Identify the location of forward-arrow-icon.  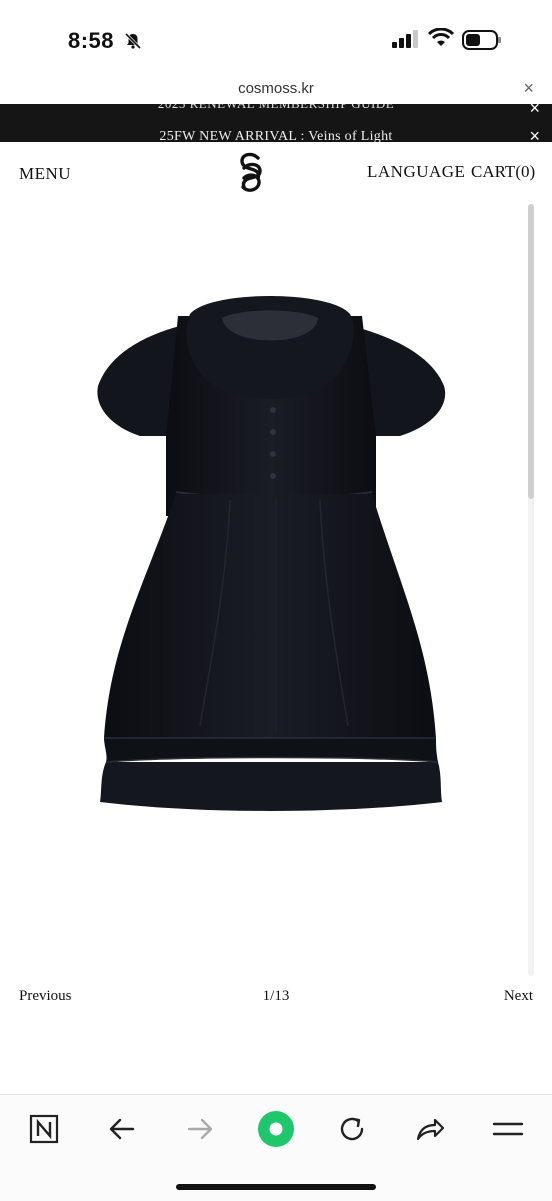
(200, 1129).